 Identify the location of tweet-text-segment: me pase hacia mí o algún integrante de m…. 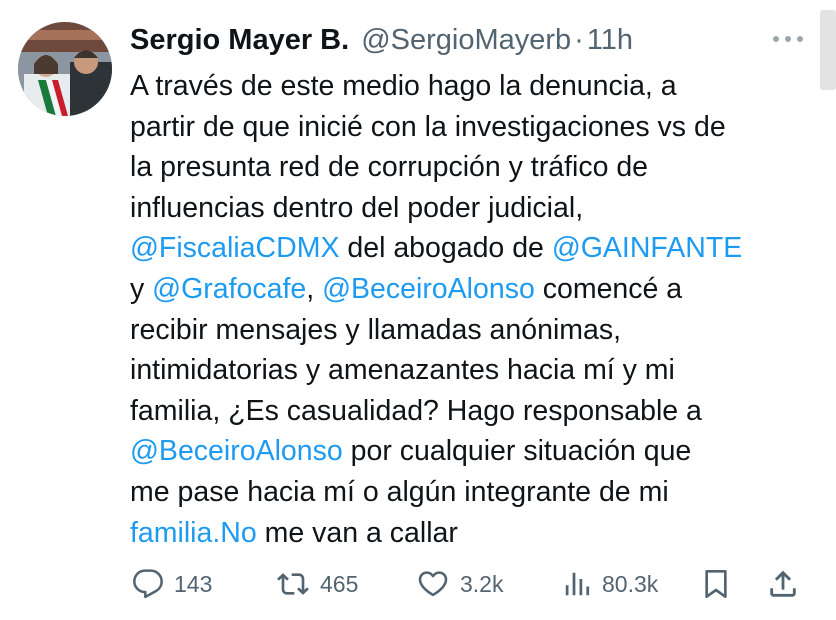
(399, 491).